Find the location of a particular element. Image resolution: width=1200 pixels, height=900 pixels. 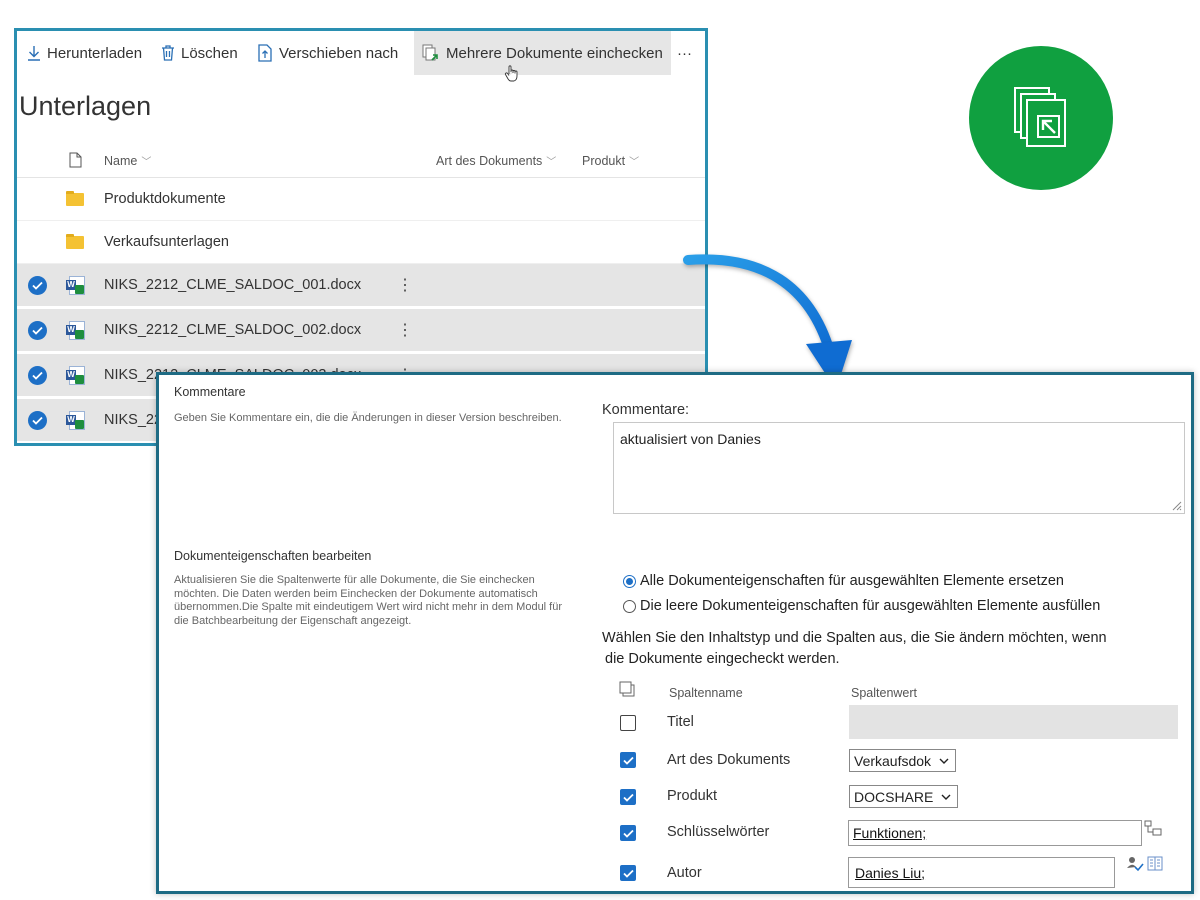

column-header-name: Name ﹀ is located at coordinates (128, 161).